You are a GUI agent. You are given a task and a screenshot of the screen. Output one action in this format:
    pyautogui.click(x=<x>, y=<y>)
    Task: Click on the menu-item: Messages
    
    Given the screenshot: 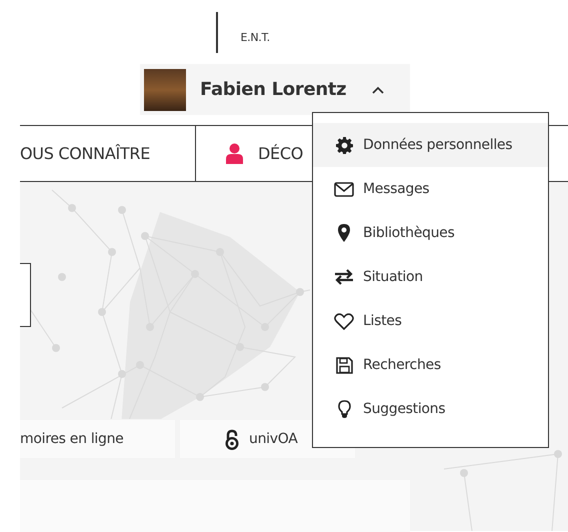 What is the action you would take?
    pyautogui.click(x=430, y=189)
    